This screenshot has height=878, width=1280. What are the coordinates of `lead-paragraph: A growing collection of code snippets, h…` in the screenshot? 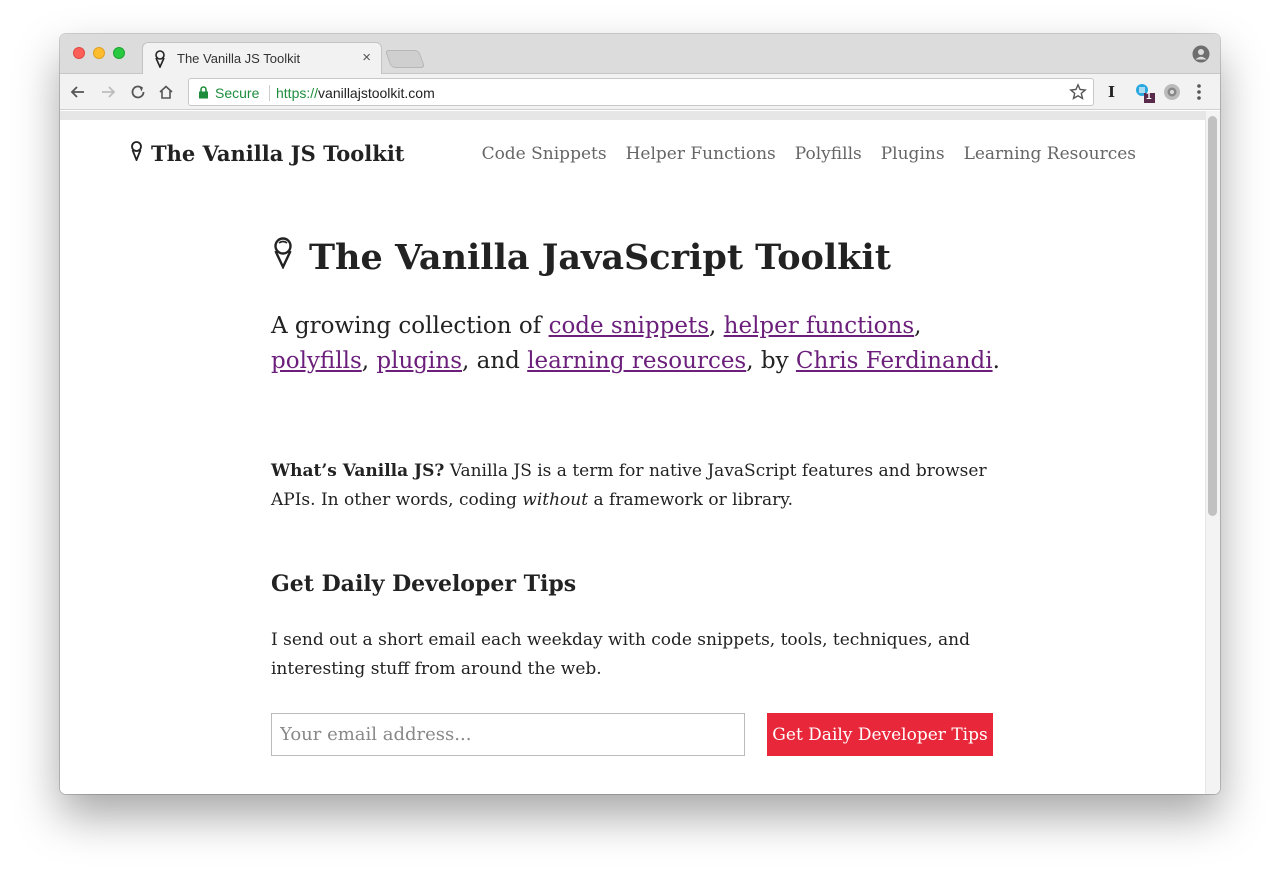 It's located at (641, 344).